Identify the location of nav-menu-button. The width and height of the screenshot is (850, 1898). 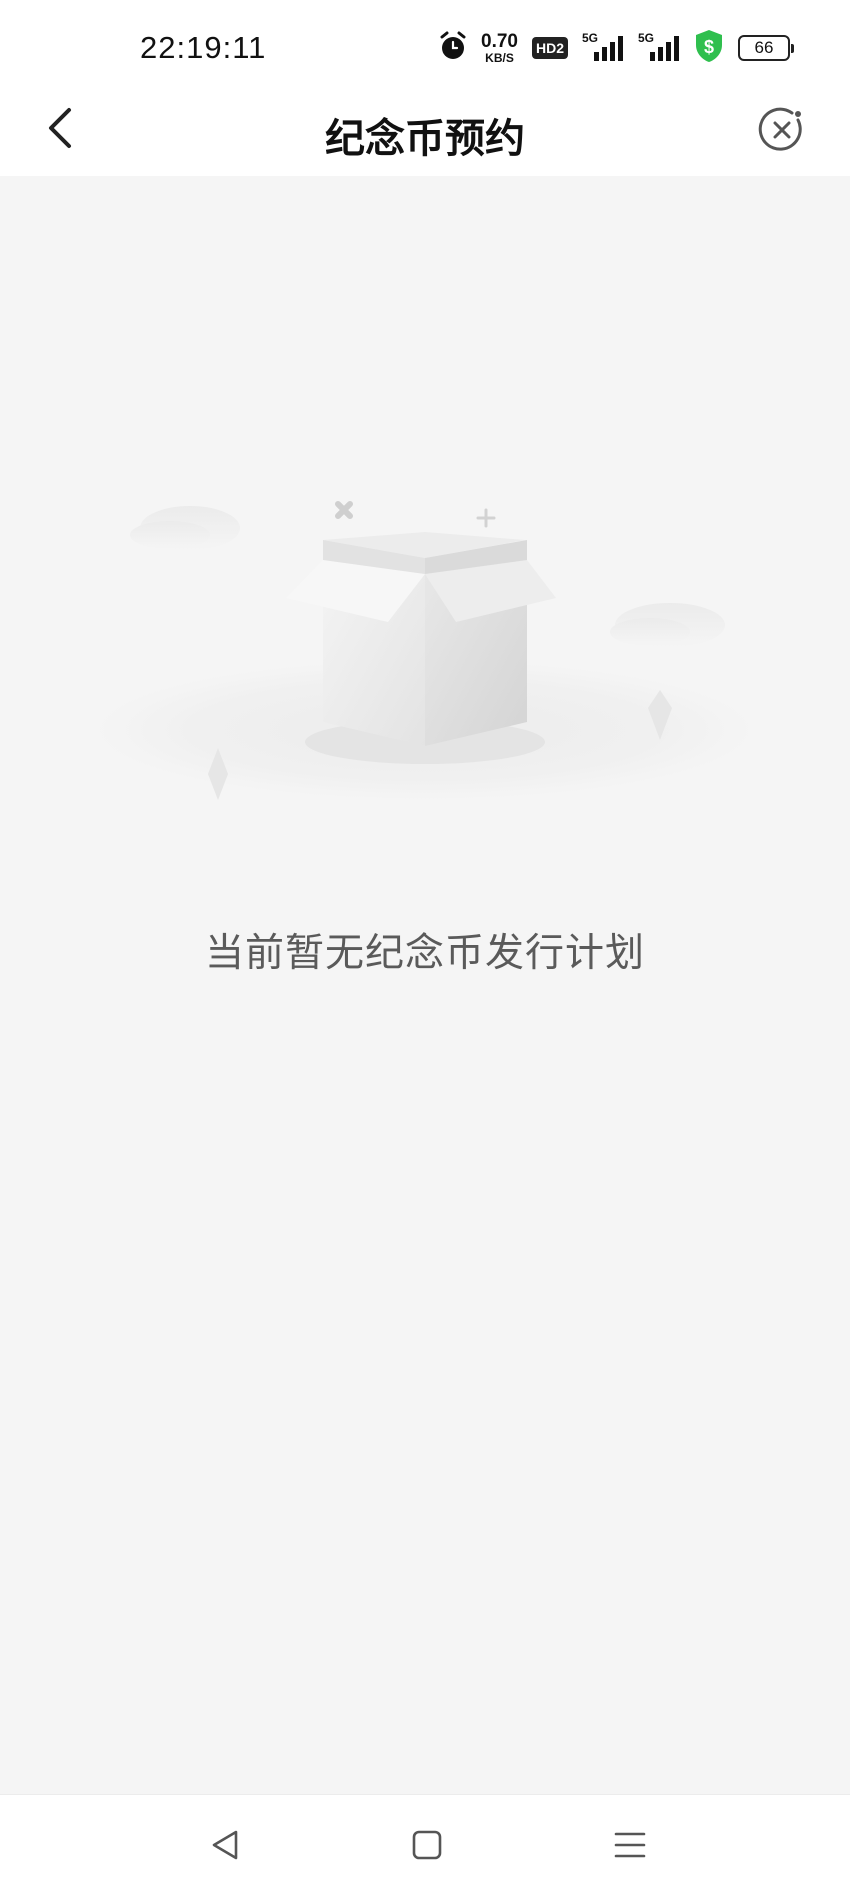
(630, 1847).